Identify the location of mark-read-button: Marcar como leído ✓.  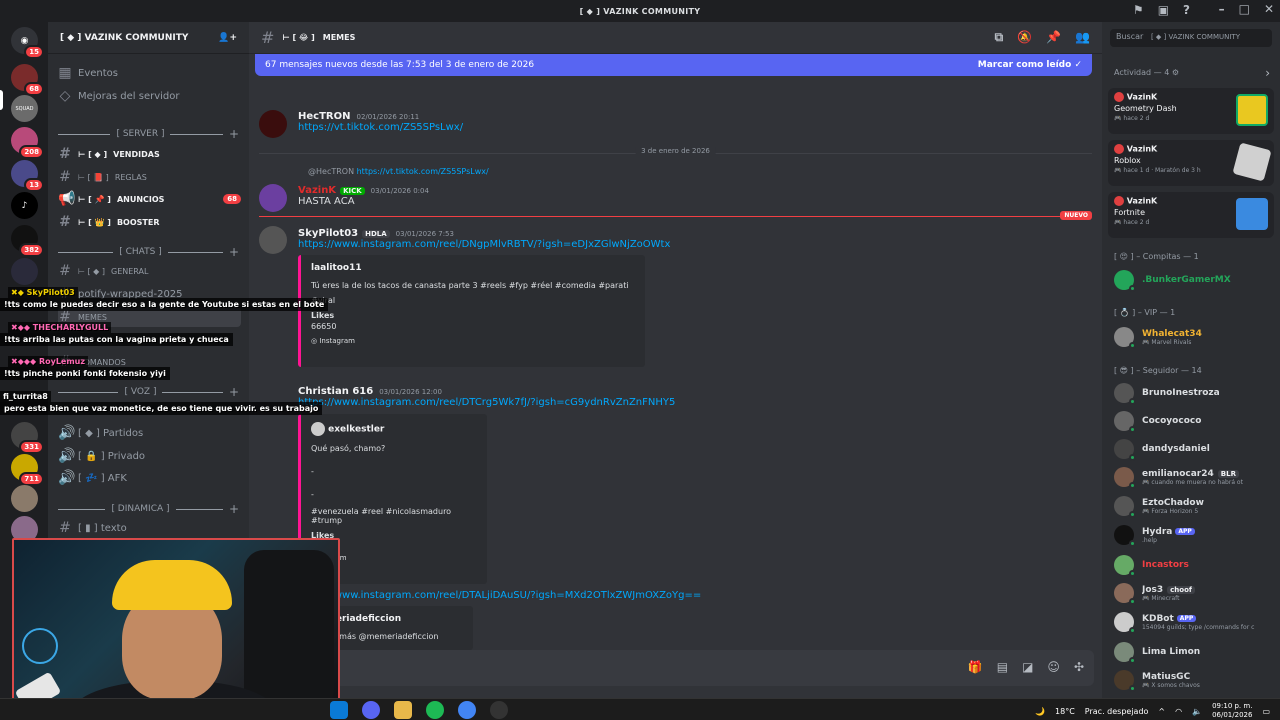
(1030, 65).